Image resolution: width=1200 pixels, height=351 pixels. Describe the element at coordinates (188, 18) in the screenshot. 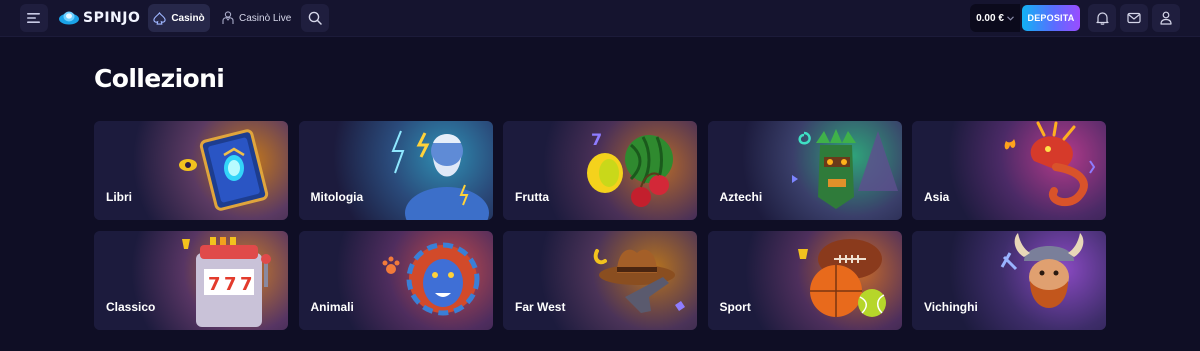

I see `nav-tab-casino-label: Casinò` at that location.